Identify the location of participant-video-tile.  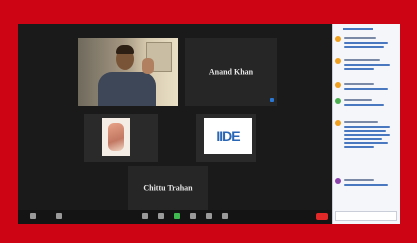
(128, 72).